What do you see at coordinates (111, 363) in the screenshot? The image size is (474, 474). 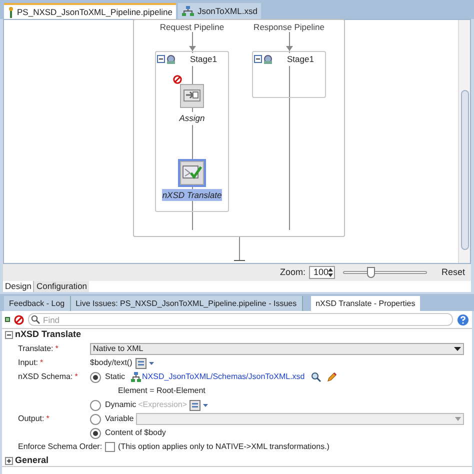 I see `input-expression: $body/text()` at bounding box center [111, 363].